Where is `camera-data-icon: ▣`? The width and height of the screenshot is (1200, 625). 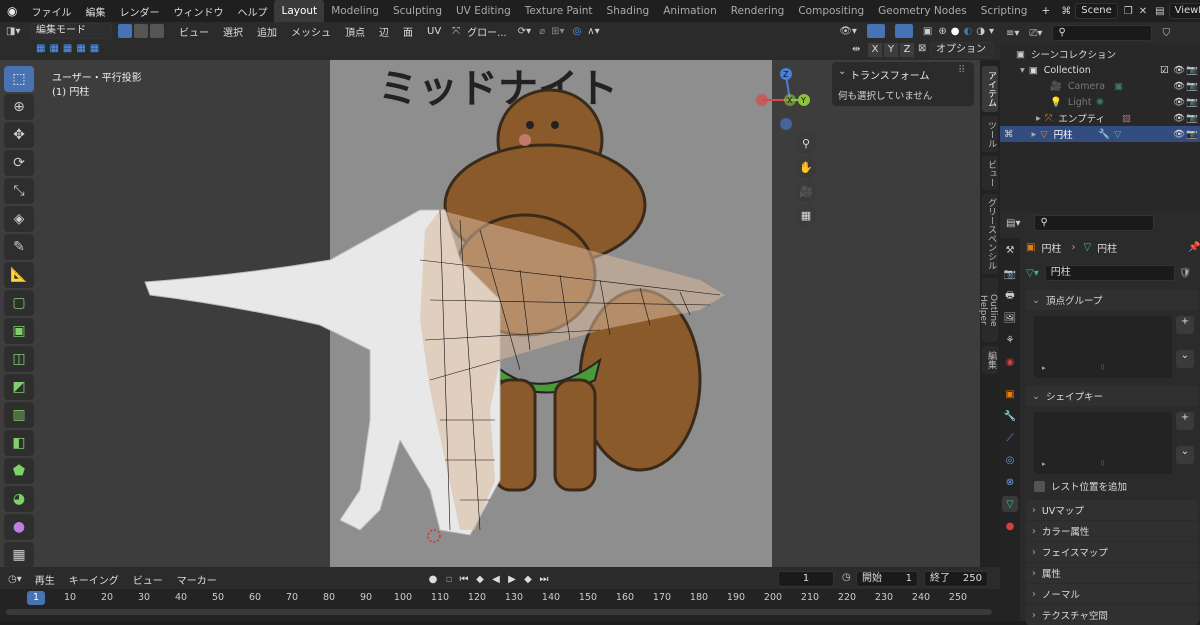 camera-data-icon: ▣ is located at coordinates (1118, 86).